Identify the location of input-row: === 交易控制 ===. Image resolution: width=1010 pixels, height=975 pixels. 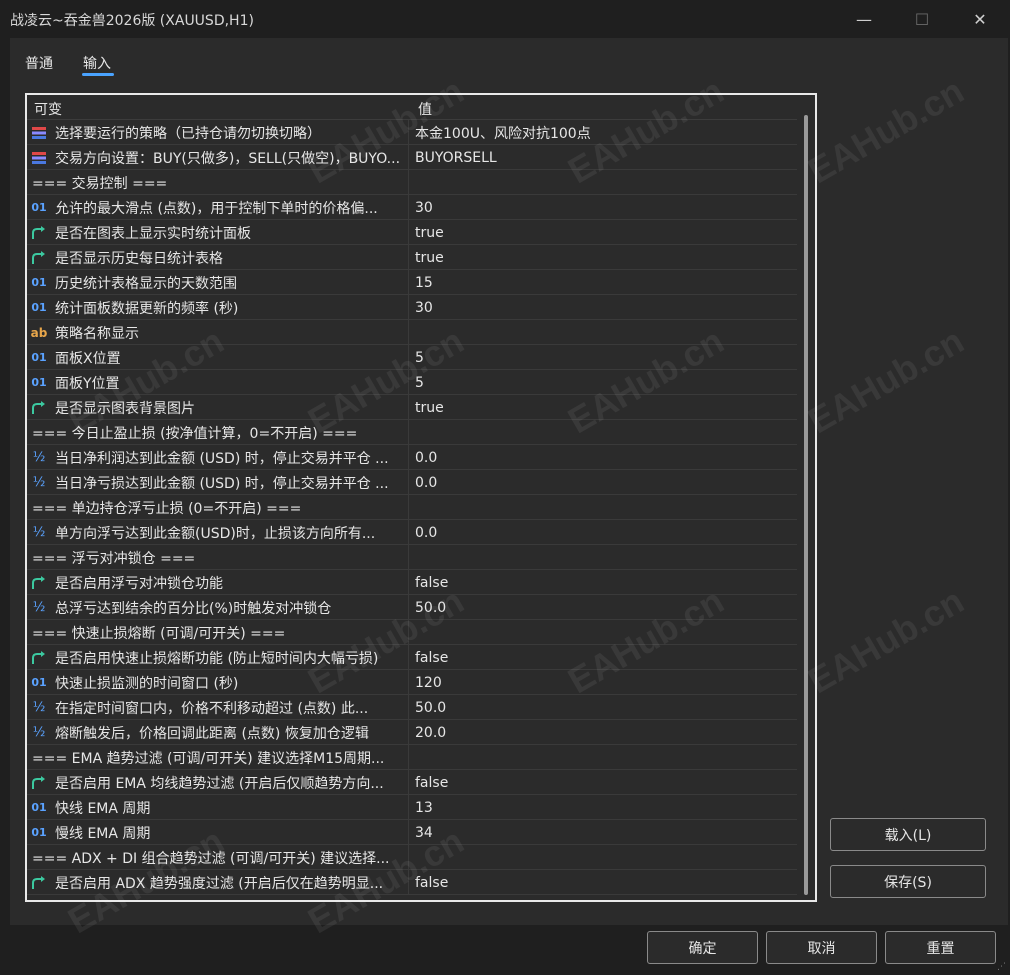
(412, 182).